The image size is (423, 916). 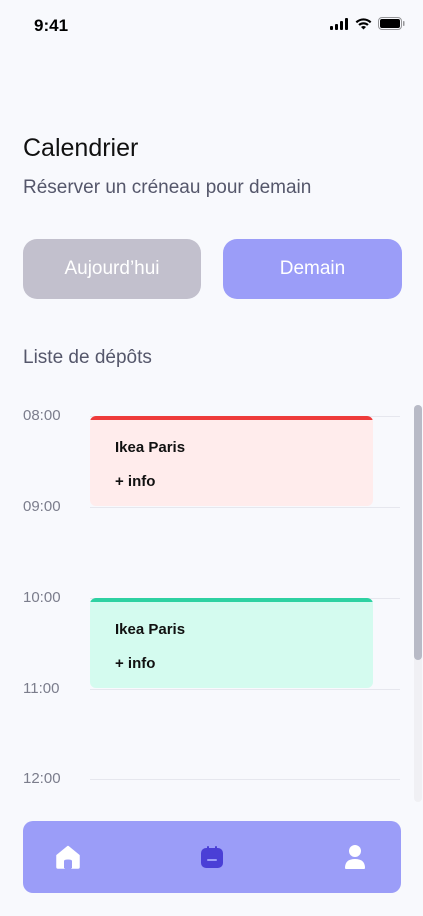 I want to click on page-subtitle: Réserver un créneau pour demain, so click(x=167, y=187).